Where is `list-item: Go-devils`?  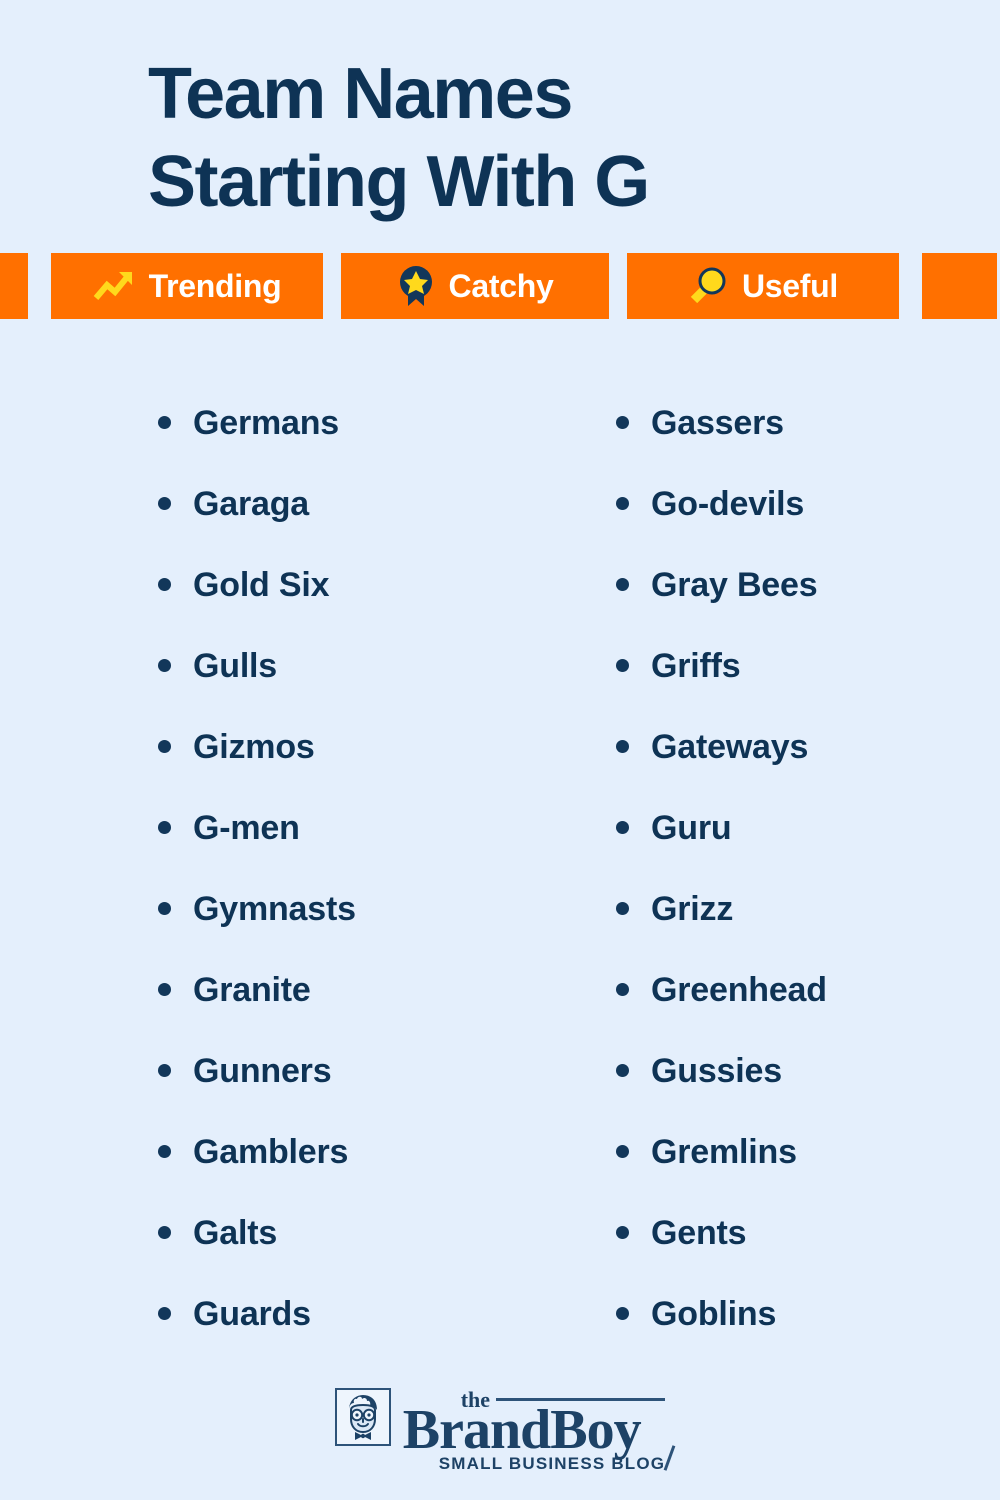
list-item: Go-devils is located at coordinates (808, 503).